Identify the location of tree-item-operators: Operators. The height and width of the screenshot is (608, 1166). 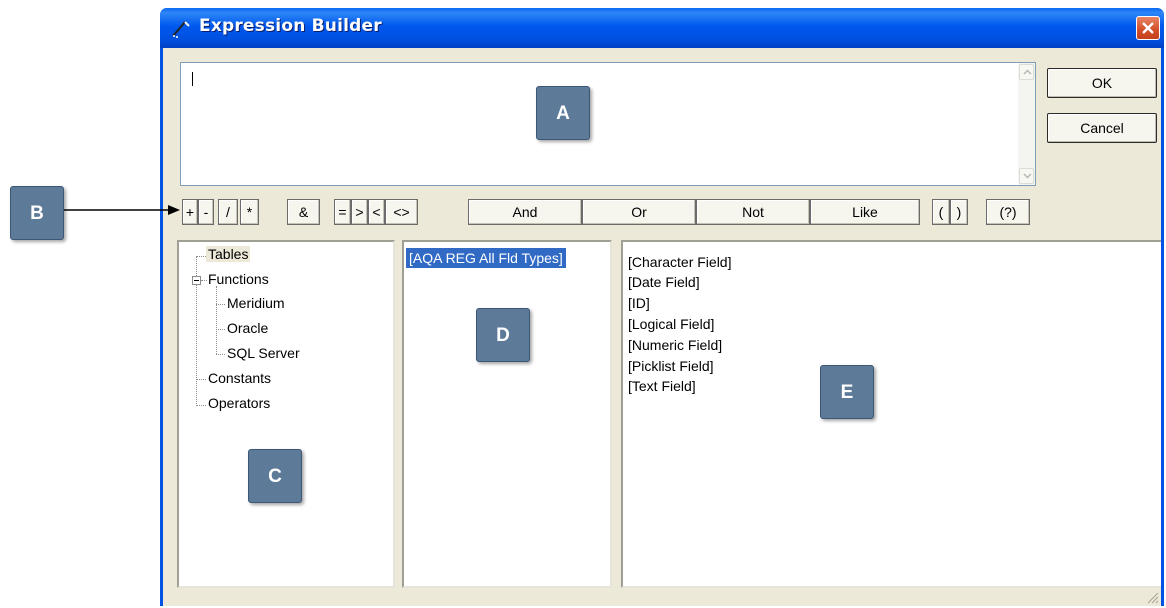
(239, 403).